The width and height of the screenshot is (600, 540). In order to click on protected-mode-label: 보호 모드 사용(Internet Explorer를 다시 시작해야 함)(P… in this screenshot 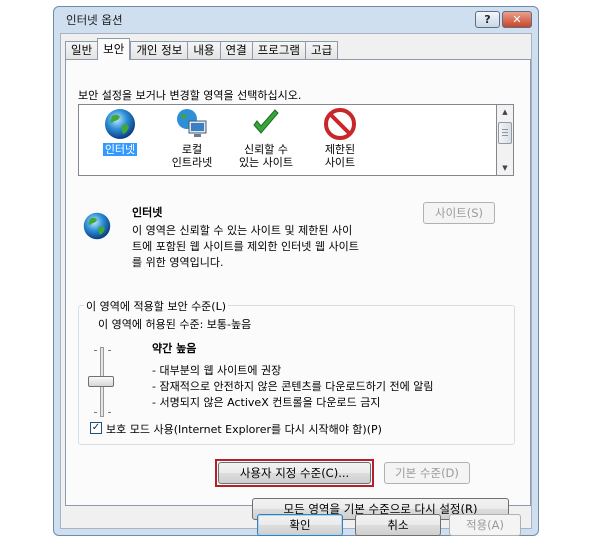, I will do `click(244, 429)`.